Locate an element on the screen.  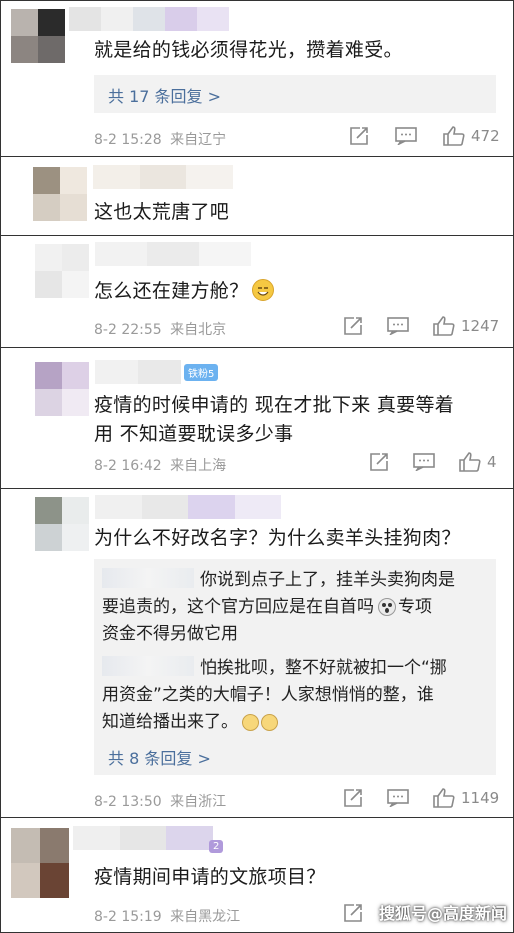
comment-date: 8-2 15:19 is located at coordinates (128, 917).